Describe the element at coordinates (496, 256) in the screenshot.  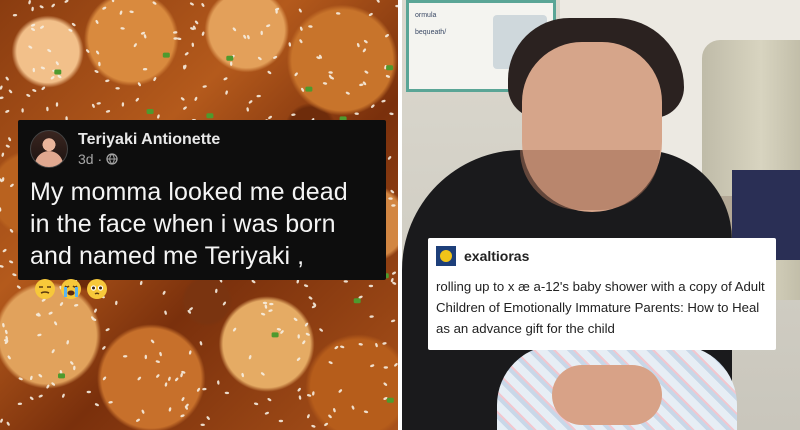
I see `tumblr-username: exaltioras` at that location.